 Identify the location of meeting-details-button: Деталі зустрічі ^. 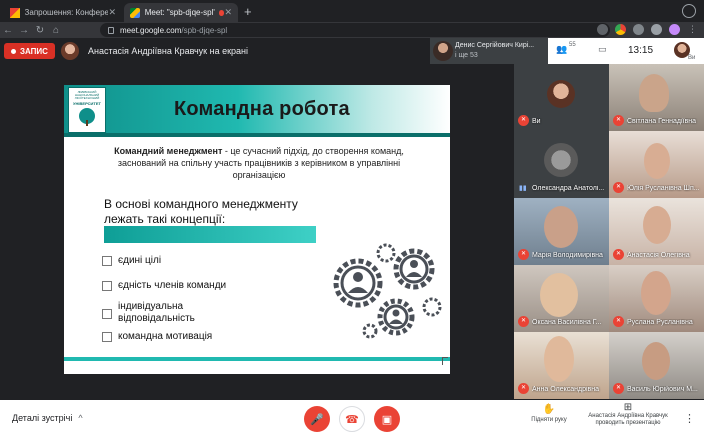
(47, 418).